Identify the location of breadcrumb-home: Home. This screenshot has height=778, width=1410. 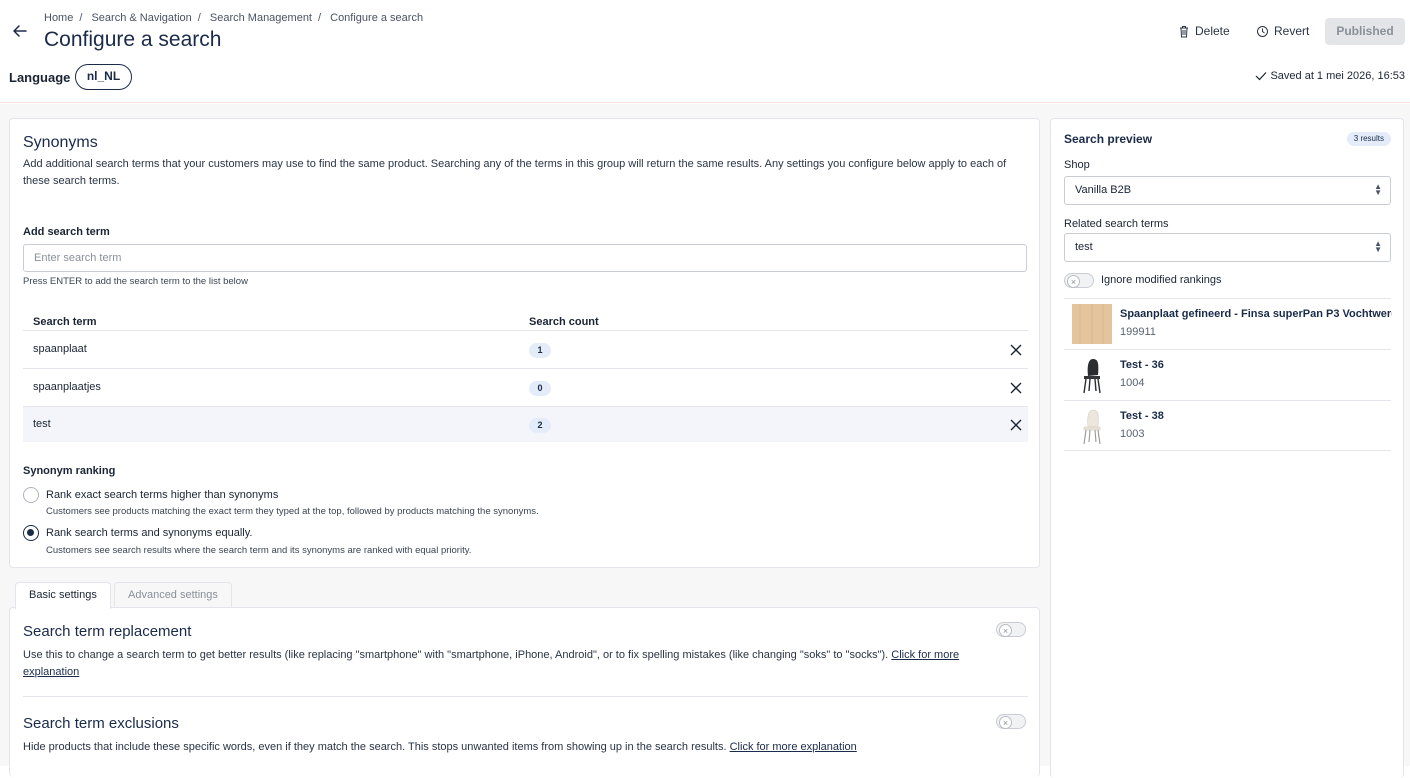
(58, 18).